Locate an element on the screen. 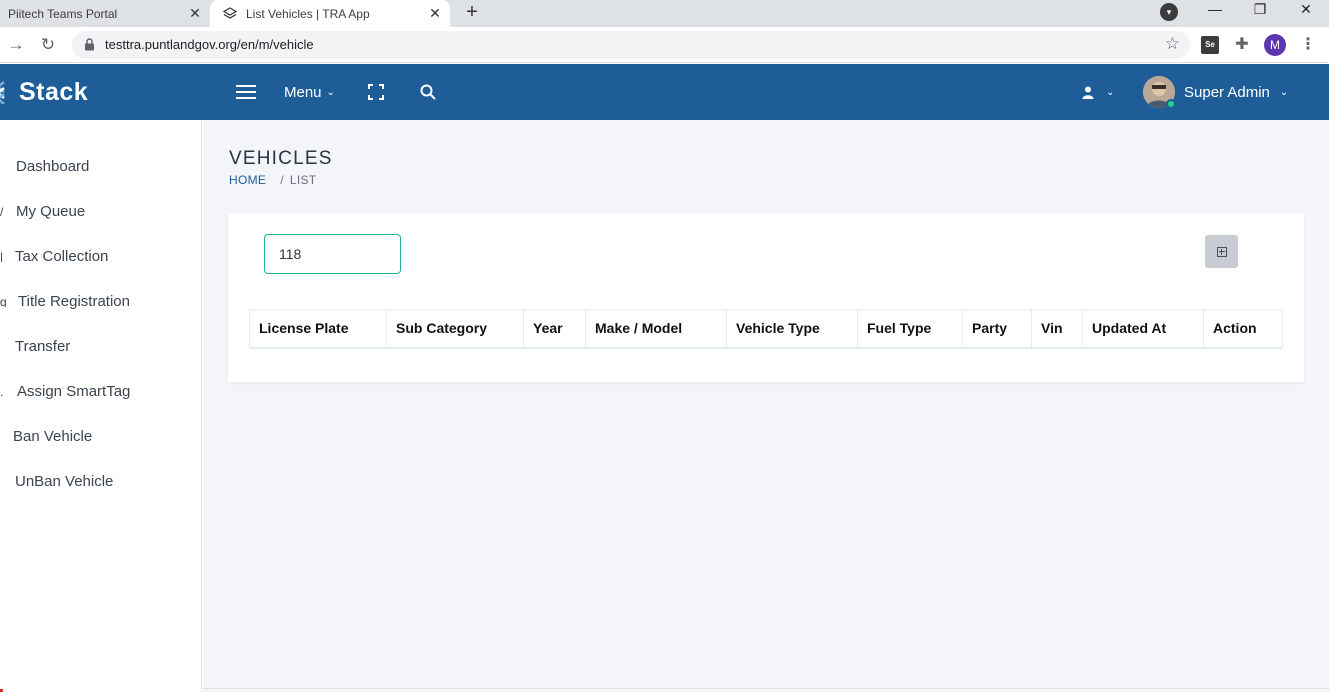 The image size is (1329, 692). sidebar-item-label: Ban Vehicle is located at coordinates (53, 436).